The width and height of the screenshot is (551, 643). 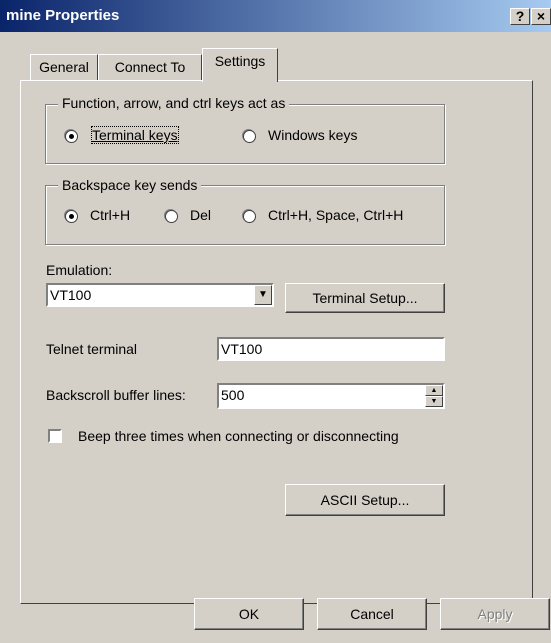 I want to click on spin-down-icon: ▼, so click(x=434, y=401).